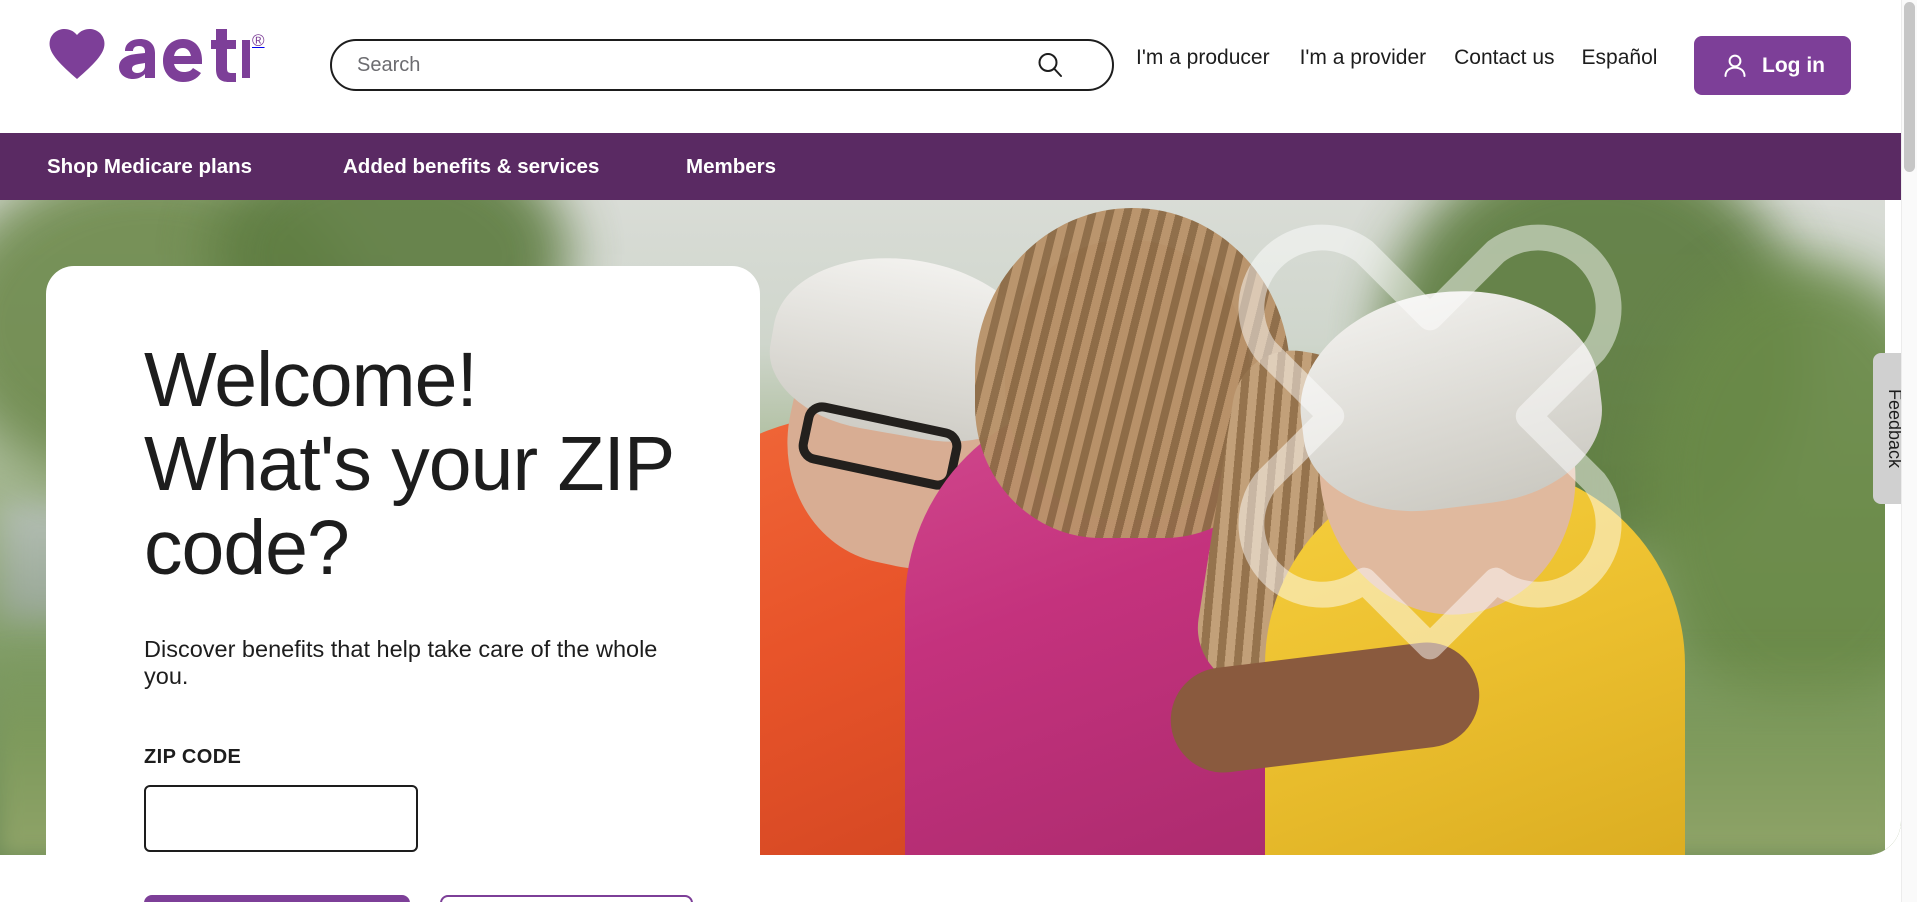  Describe the element at coordinates (1893, 527) in the screenshot. I see `hero-right-edge` at that location.